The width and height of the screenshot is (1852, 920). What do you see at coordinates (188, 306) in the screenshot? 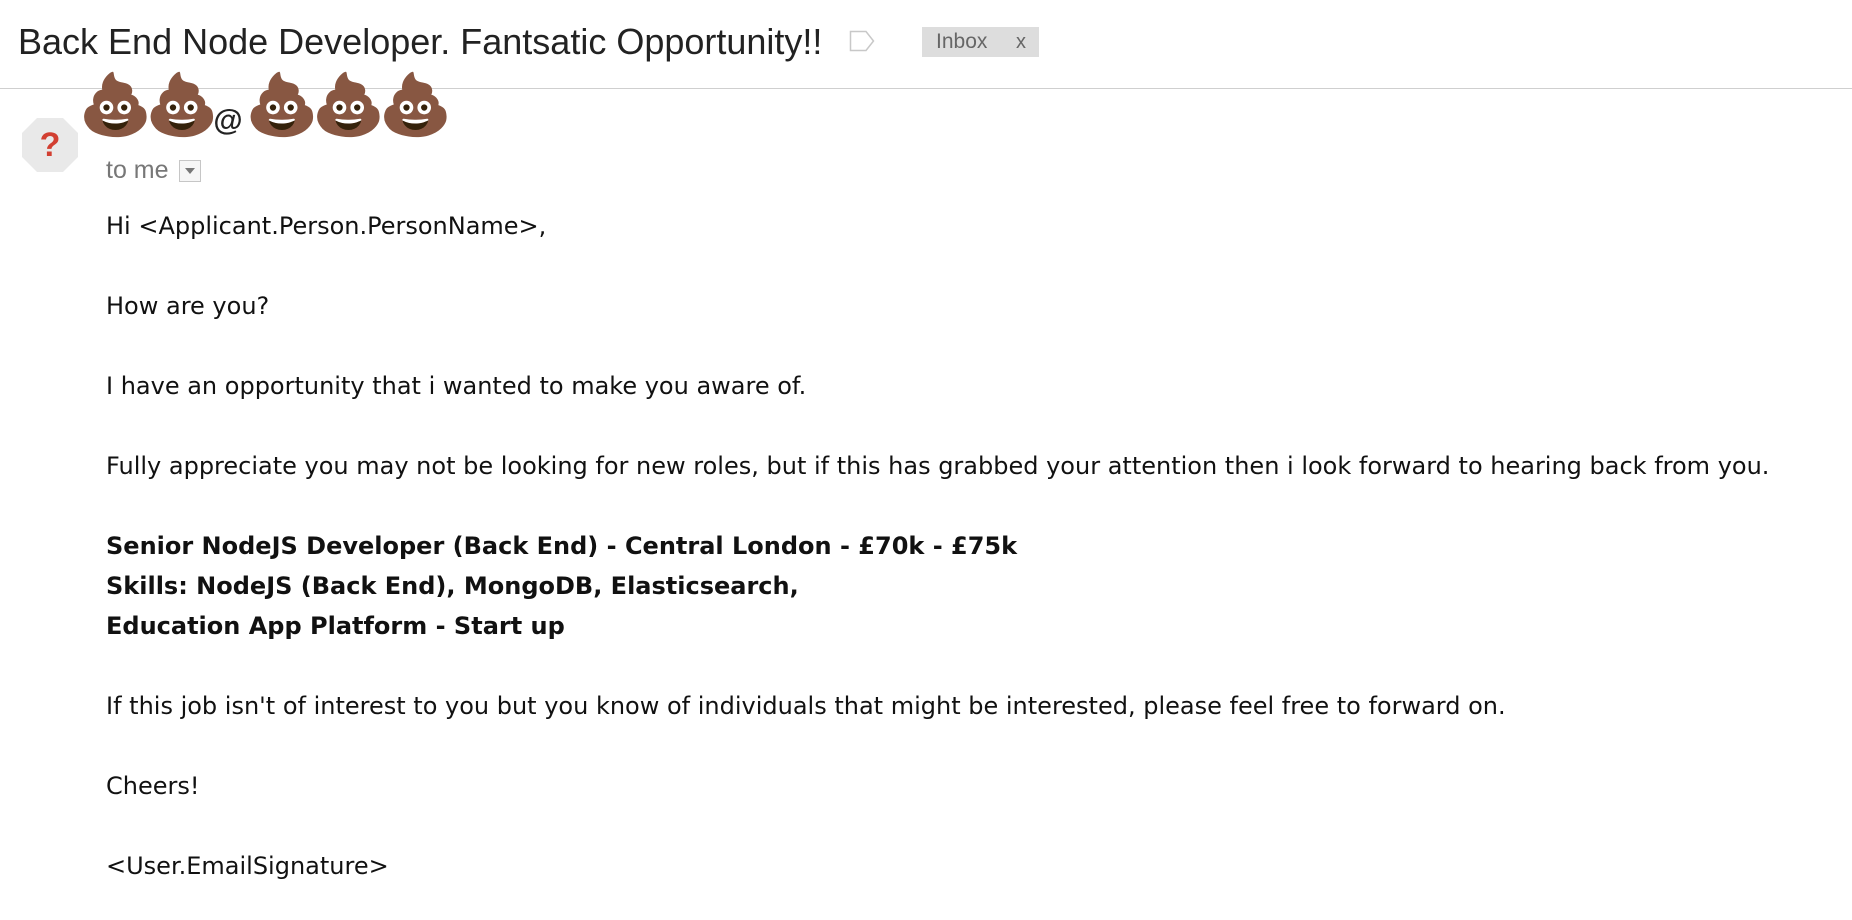
I see `question-line: How are you?` at bounding box center [188, 306].